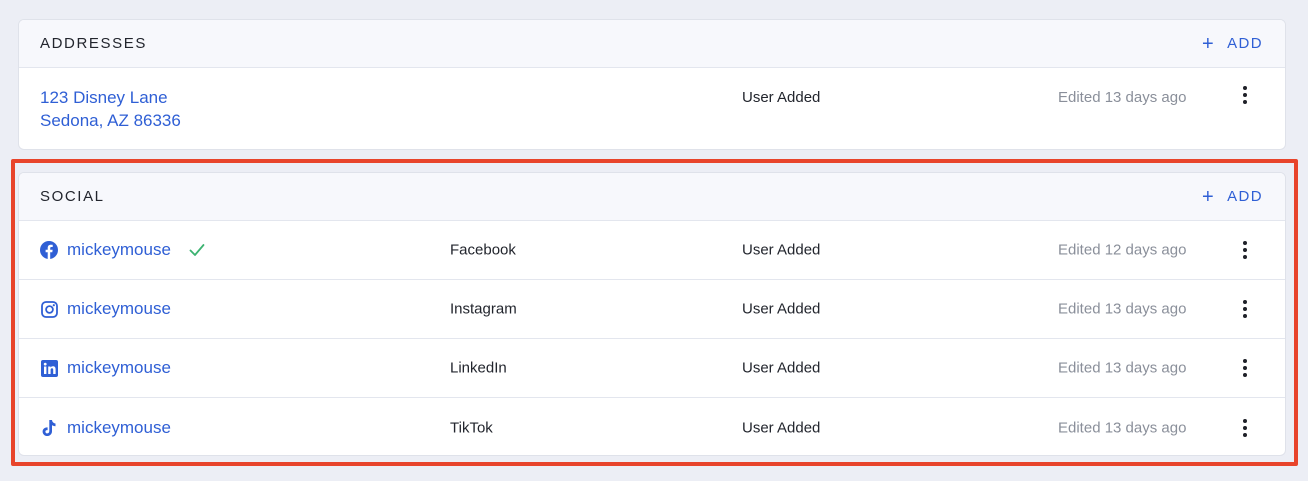 The image size is (1308, 481). Describe the element at coordinates (781, 97) in the screenshot. I see `address-source: User Added` at that location.